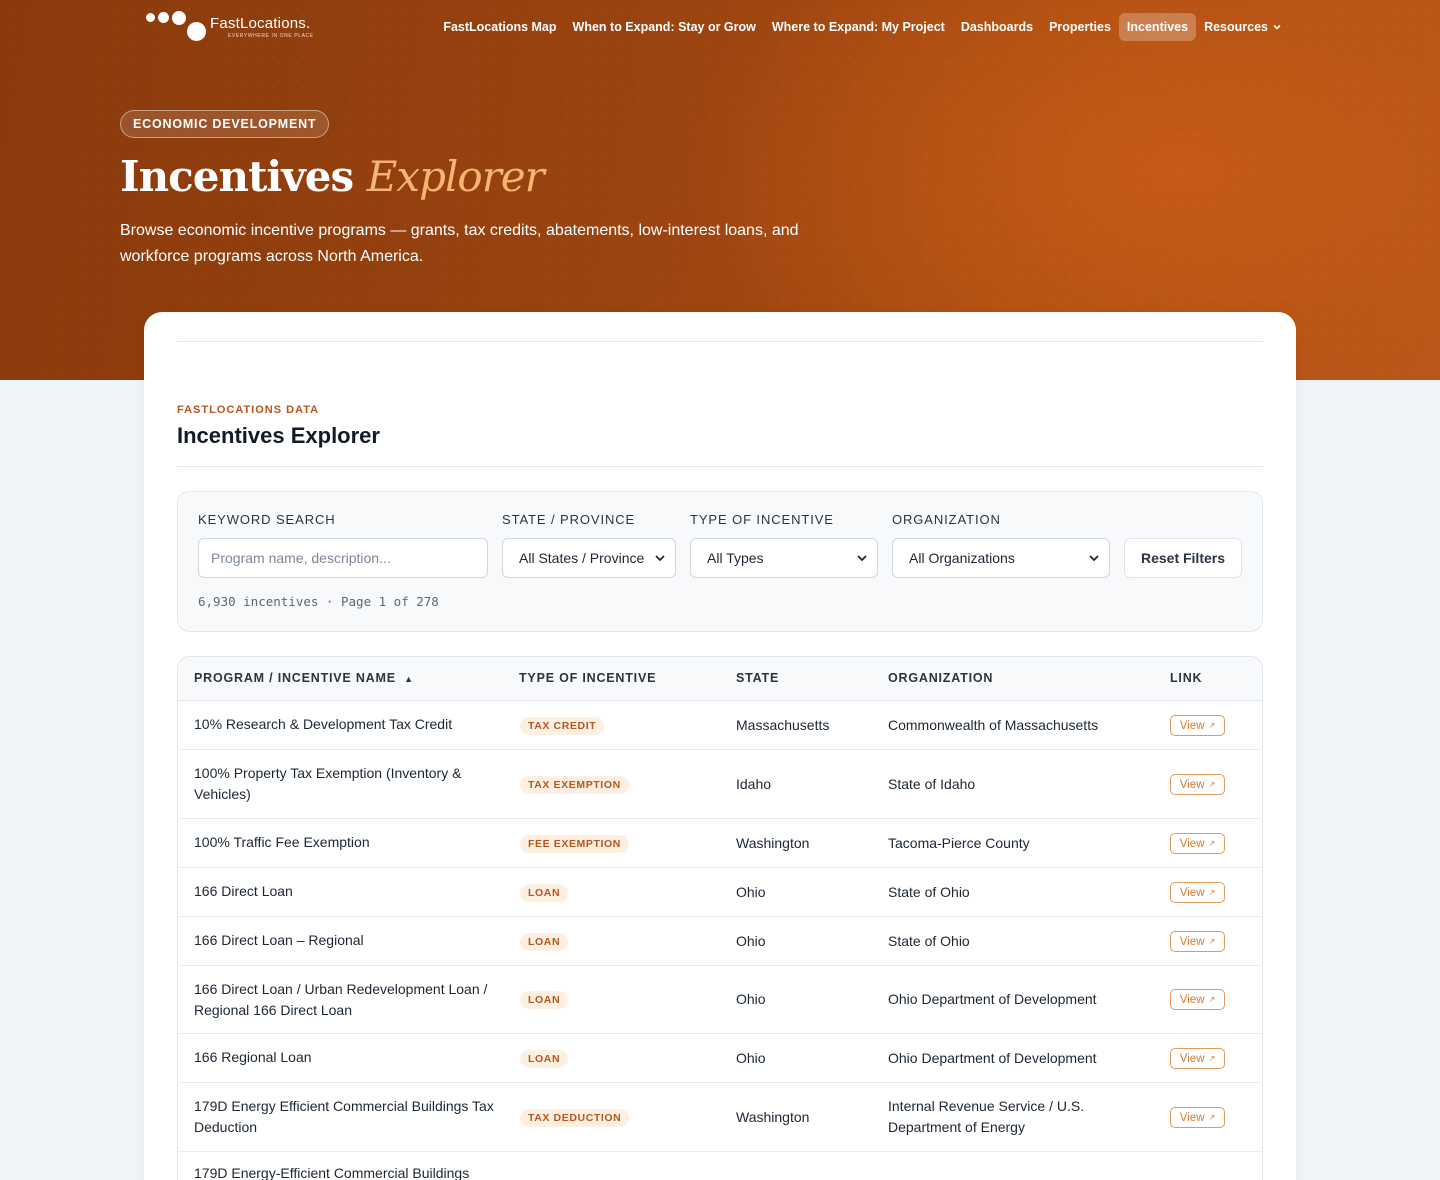 The height and width of the screenshot is (1180, 1440). Describe the element at coordinates (248, 410) in the screenshot. I see `section-eyebrow: FASTLOCATIONS DATA` at that location.